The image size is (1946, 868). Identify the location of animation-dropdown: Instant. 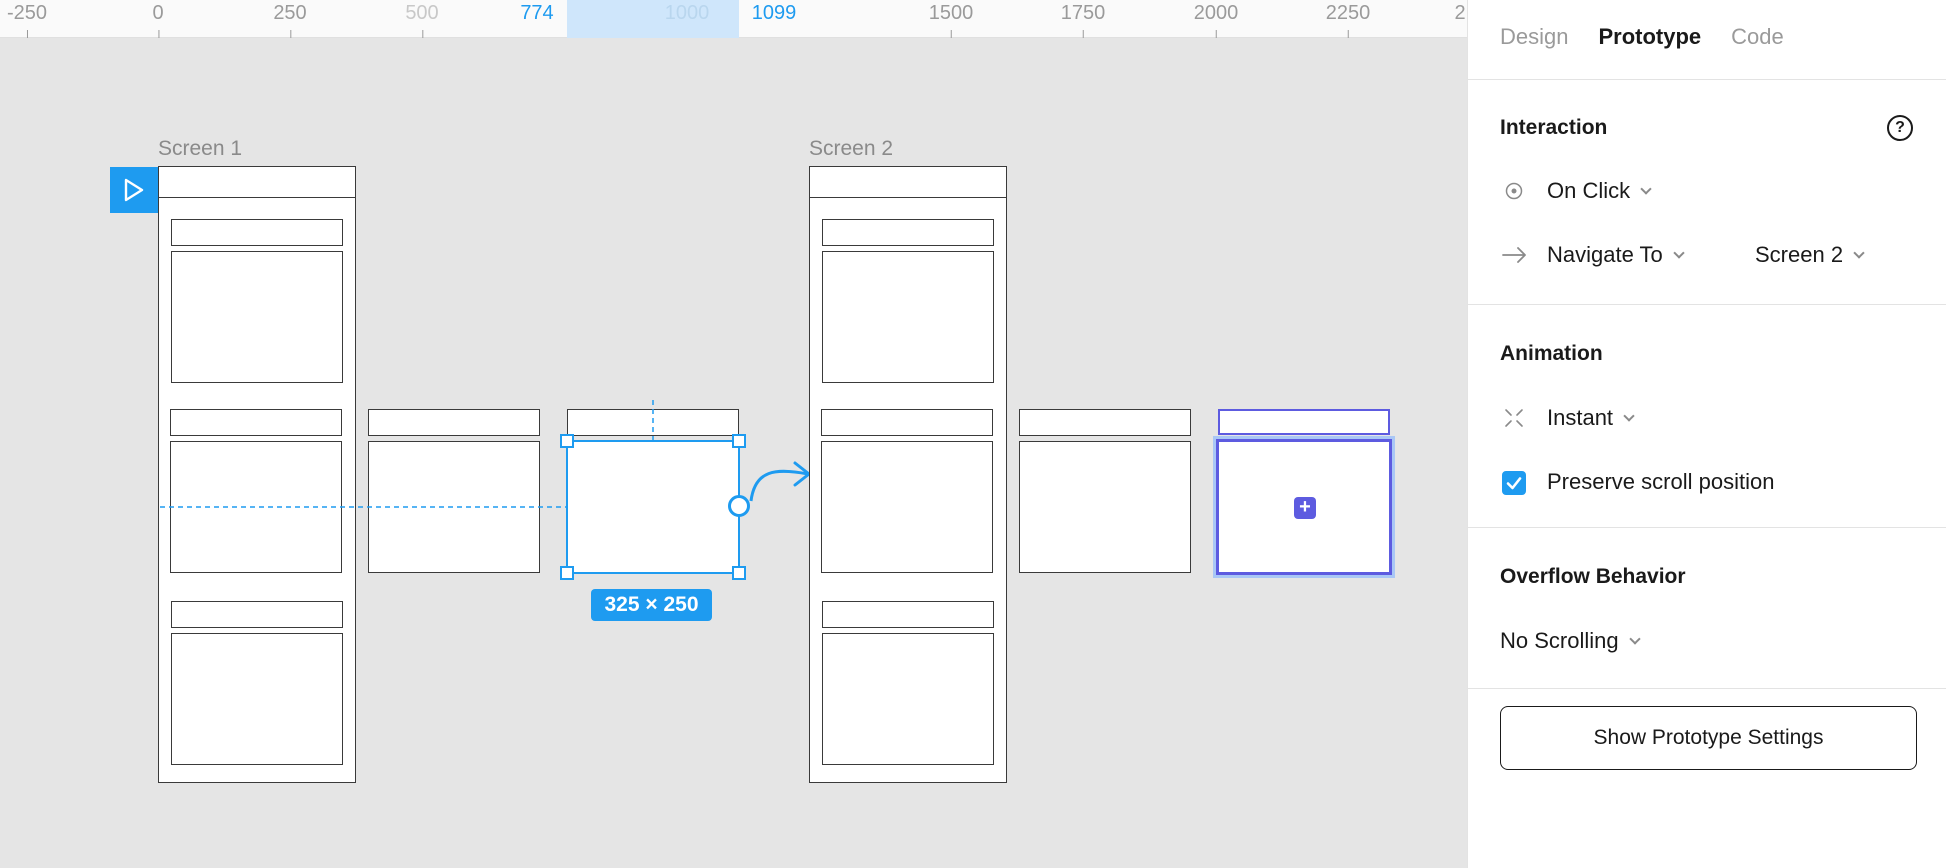
(1591, 418).